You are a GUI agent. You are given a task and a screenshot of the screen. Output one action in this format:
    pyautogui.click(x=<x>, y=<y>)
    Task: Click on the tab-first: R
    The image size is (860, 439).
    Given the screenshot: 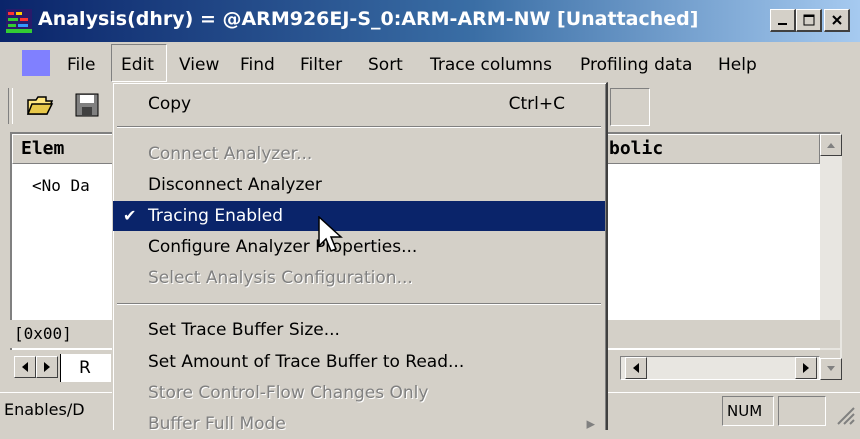 What is the action you would take?
    pyautogui.click(x=85, y=368)
    